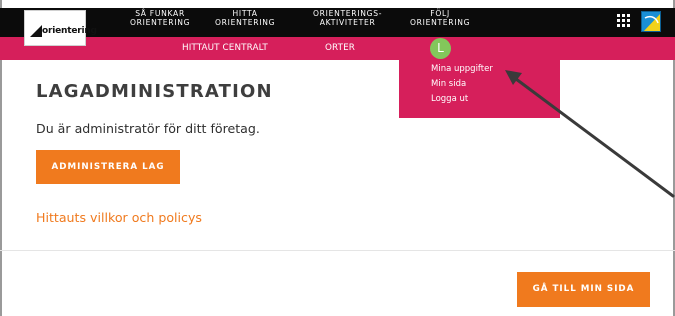  What do you see at coordinates (651, 21) in the screenshot?
I see `brand-logo-icon` at bounding box center [651, 21].